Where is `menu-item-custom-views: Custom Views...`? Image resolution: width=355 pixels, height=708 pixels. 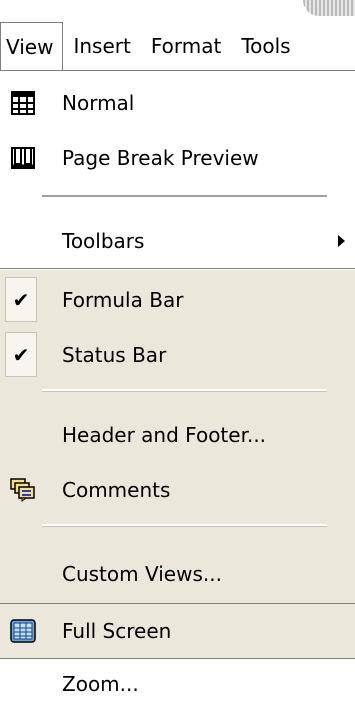
menu-item-custom-views: Custom Views... is located at coordinates (177, 573).